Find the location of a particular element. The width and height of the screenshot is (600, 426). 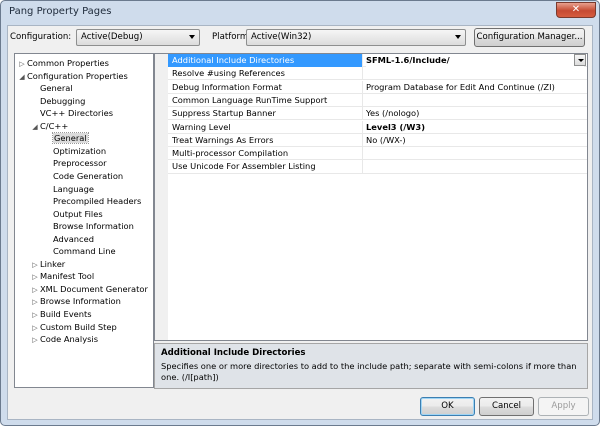

ok-button: OK is located at coordinates (447, 406).